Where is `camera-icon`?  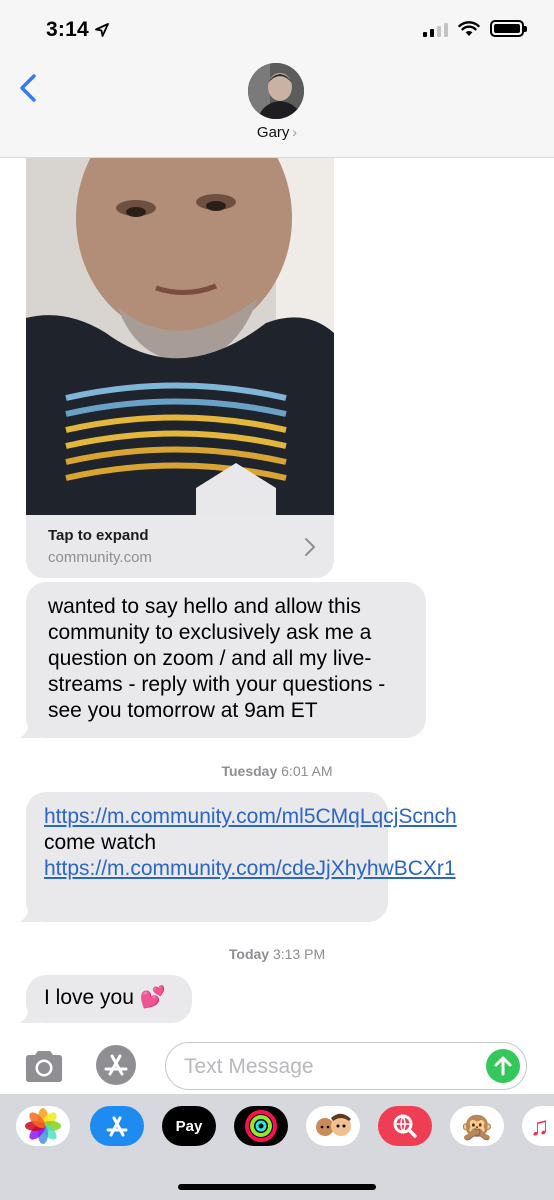
camera-icon is located at coordinates (44, 1066).